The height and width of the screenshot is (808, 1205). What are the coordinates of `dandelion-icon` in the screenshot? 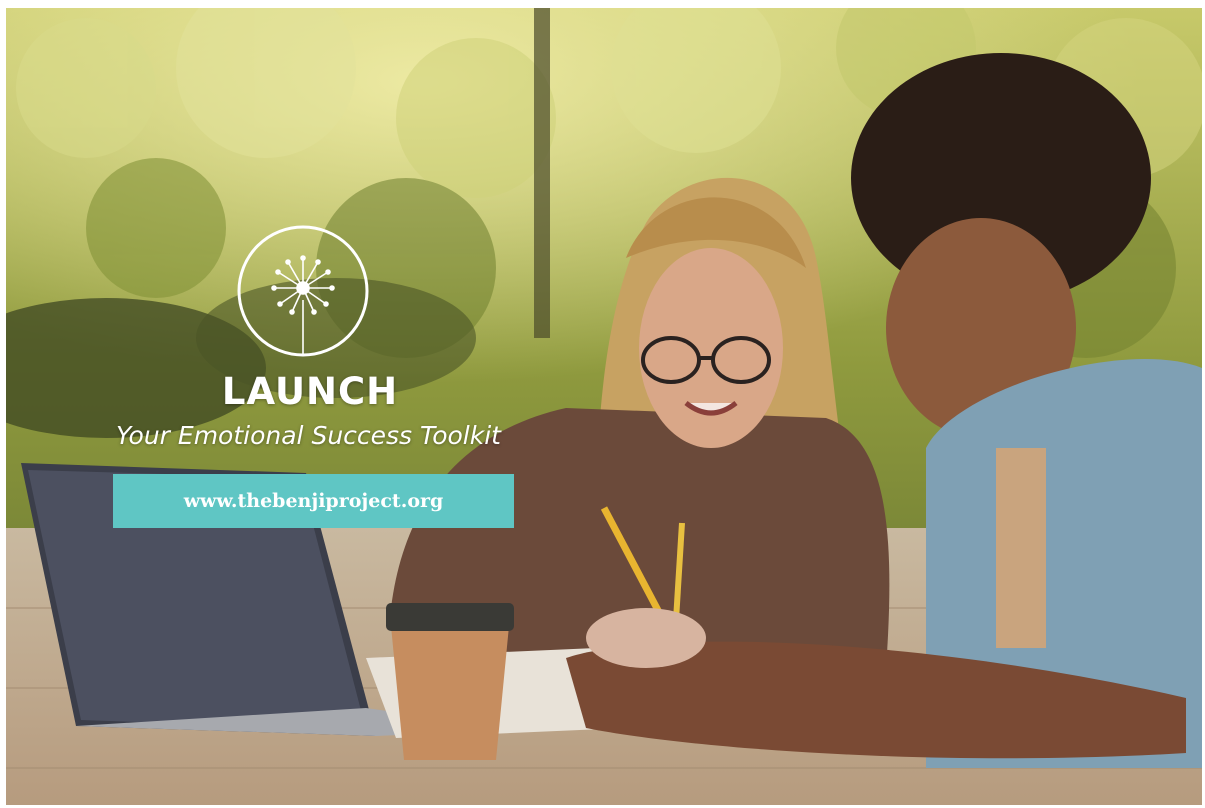 It's located at (303, 304).